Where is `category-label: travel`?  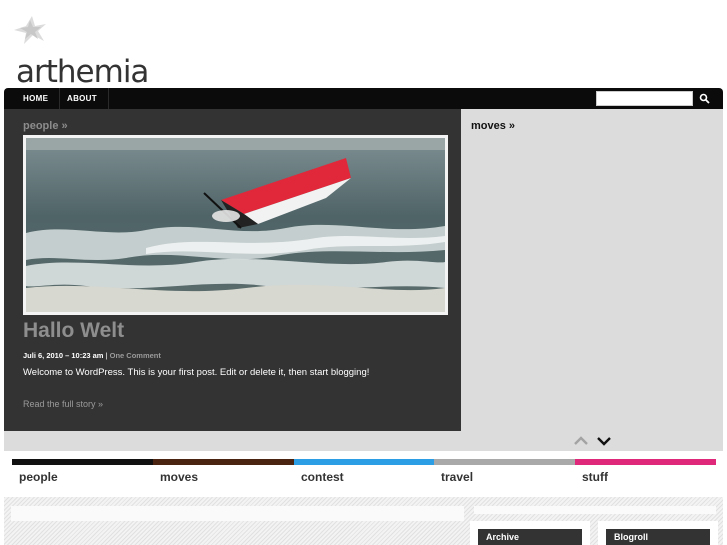 category-label: travel is located at coordinates (457, 477).